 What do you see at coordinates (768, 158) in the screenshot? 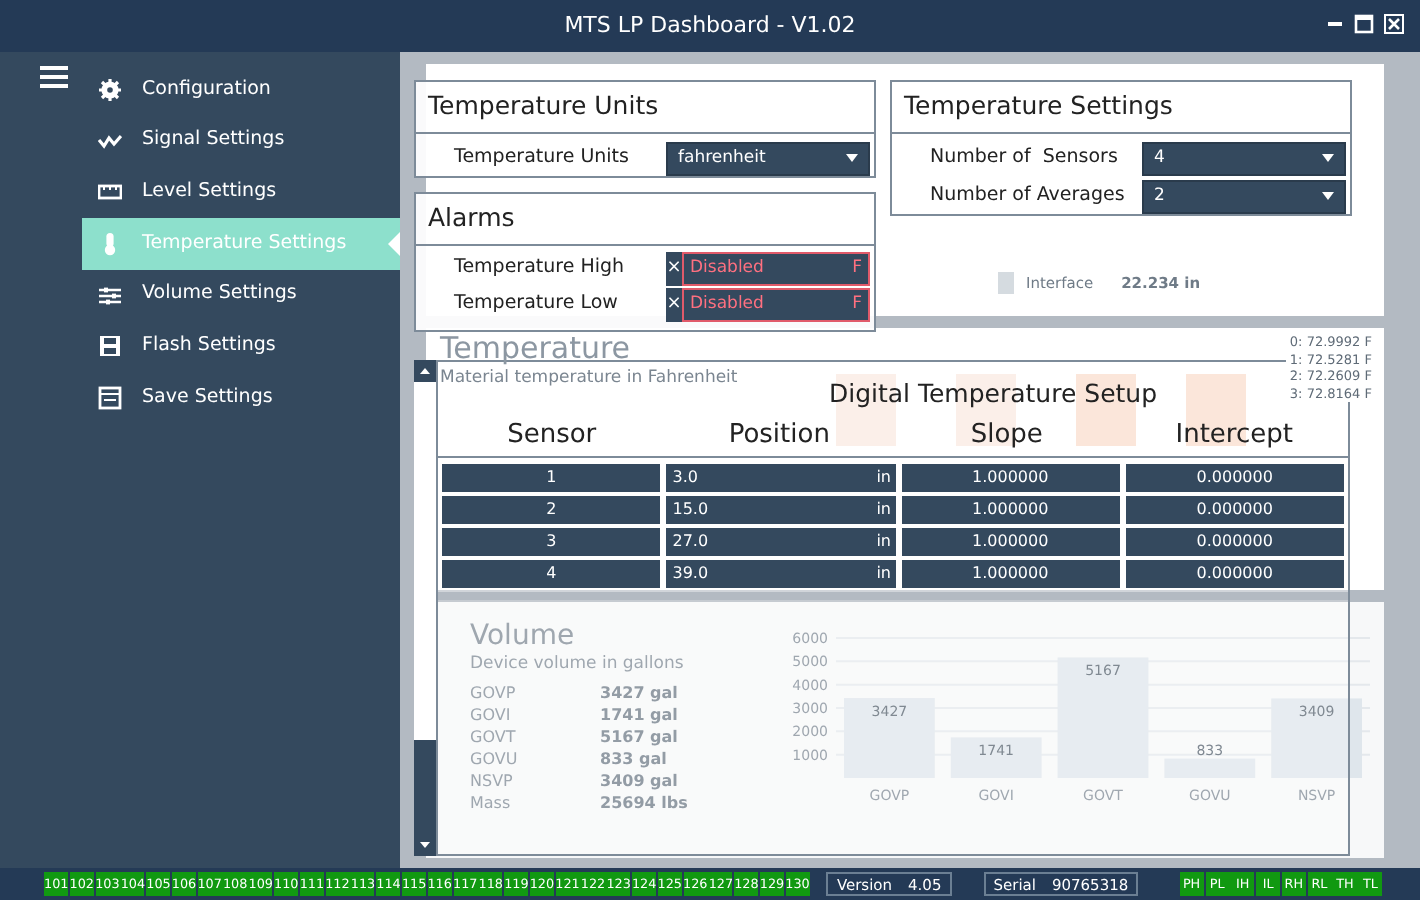
I see `units-dropdown: fahrenheit` at bounding box center [768, 158].